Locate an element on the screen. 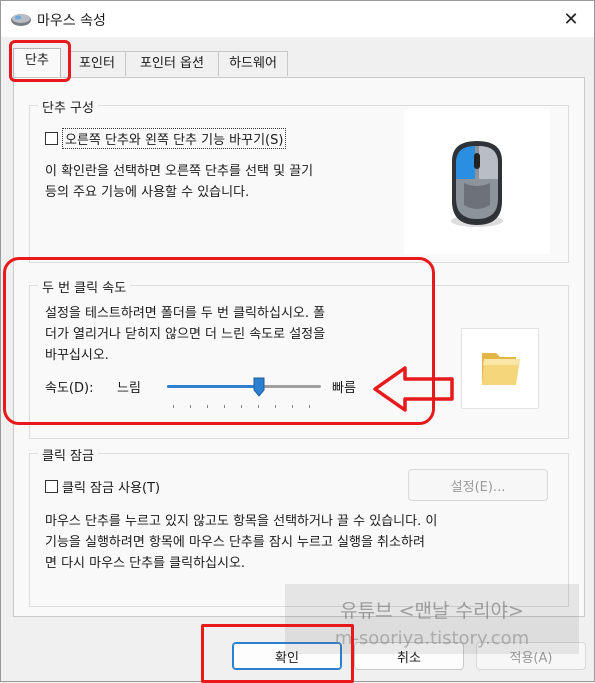 The image size is (595, 683). tab-pointer-options: 포인터 옵션 is located at coordinates (172, 63).